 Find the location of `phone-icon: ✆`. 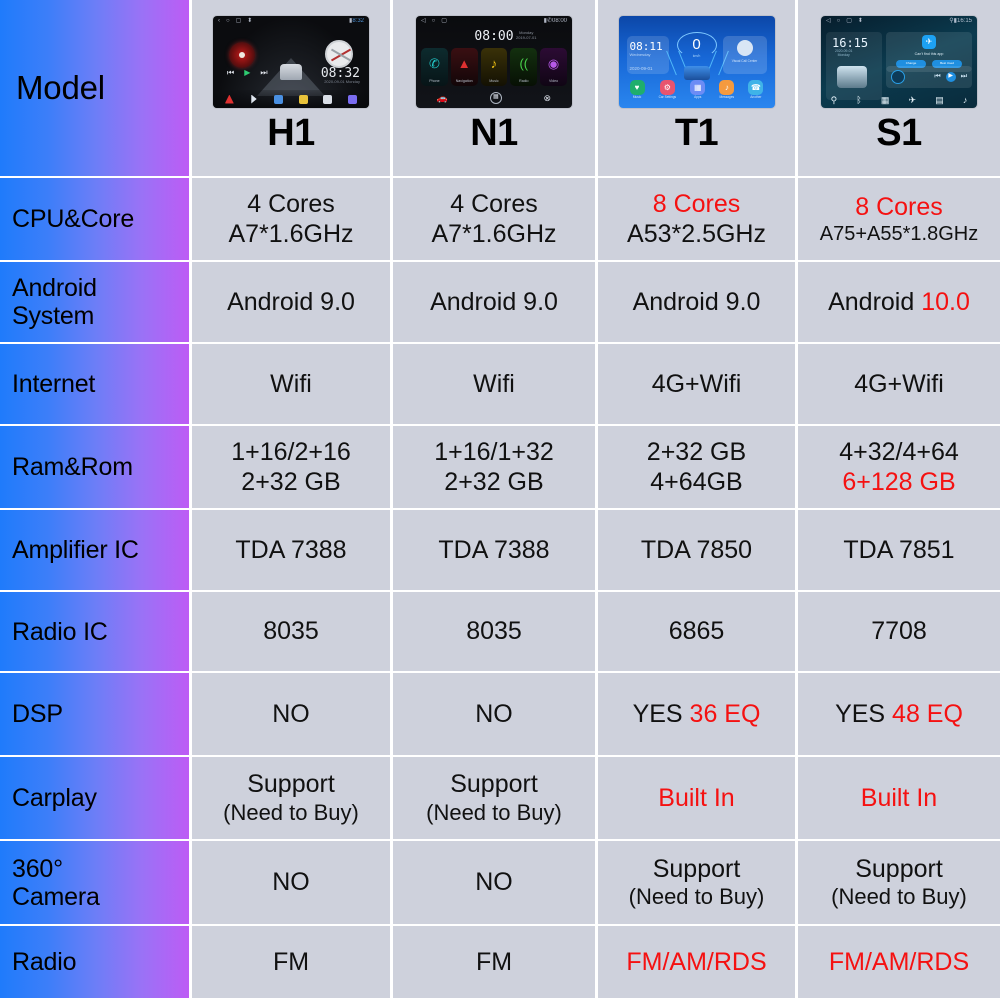

phone-icon: ✆ is located at coordinates (434, 63).